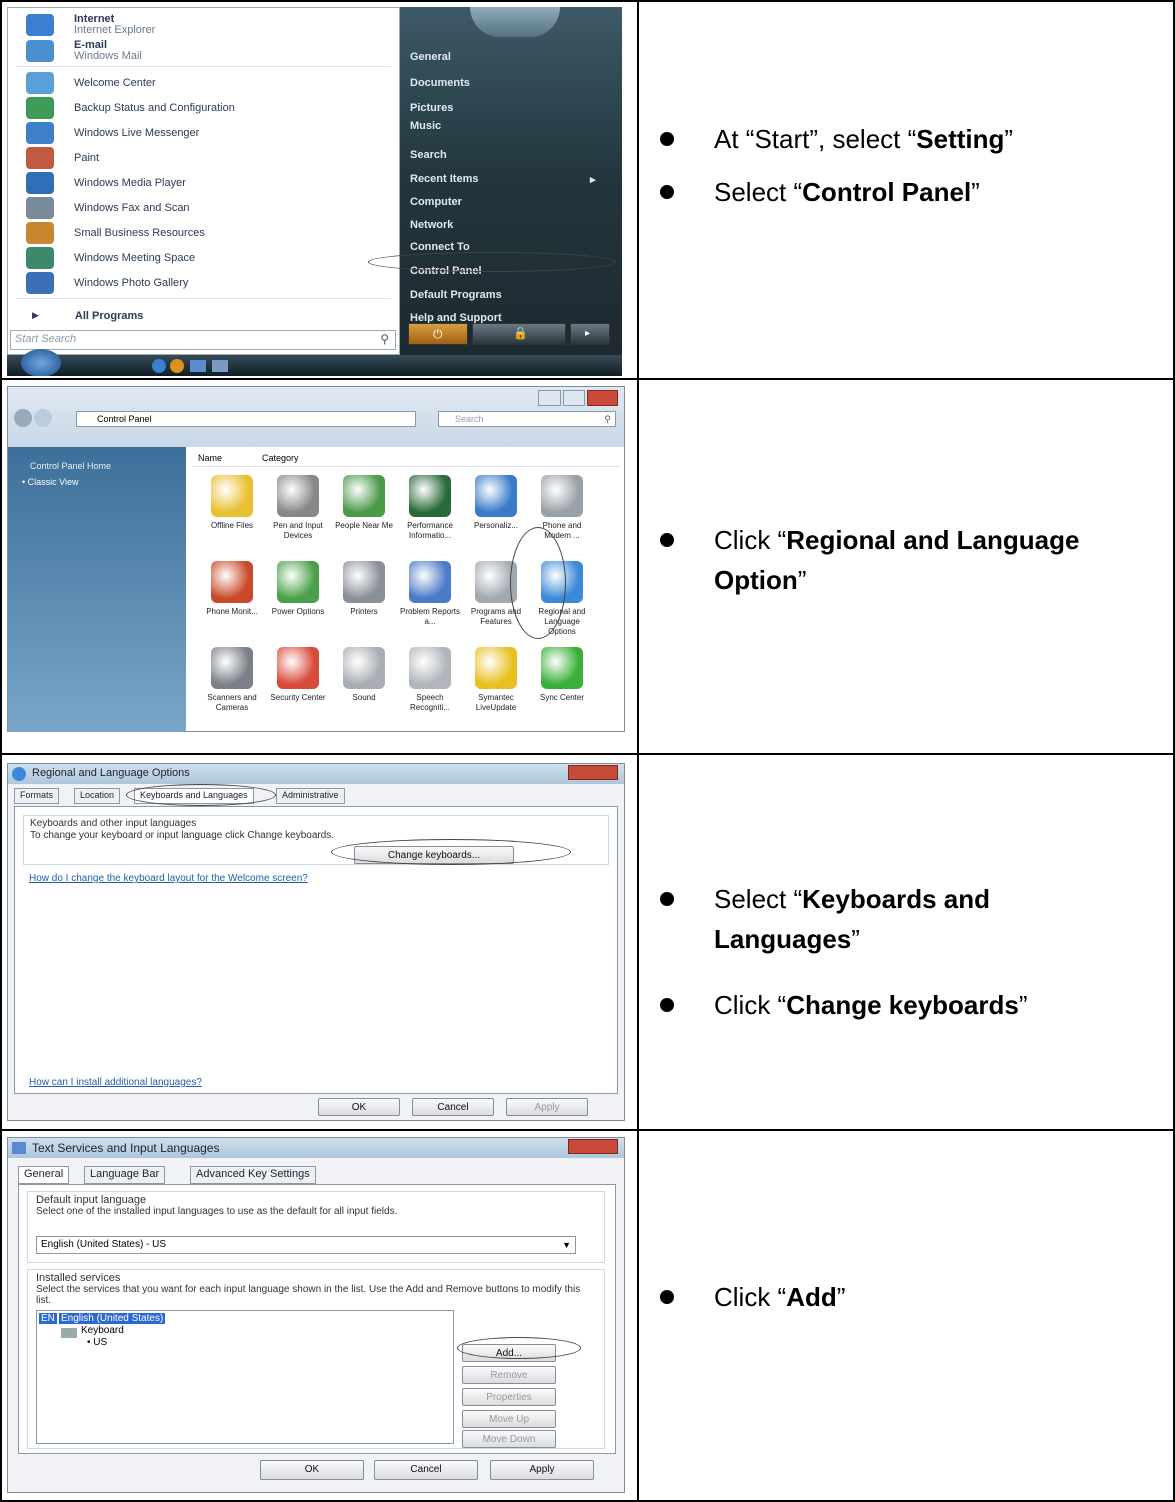  What do you see at coordinates (430, 668) in the screenshot?
I see `speech-recogniti-icon` at bounding box center [430, 668].